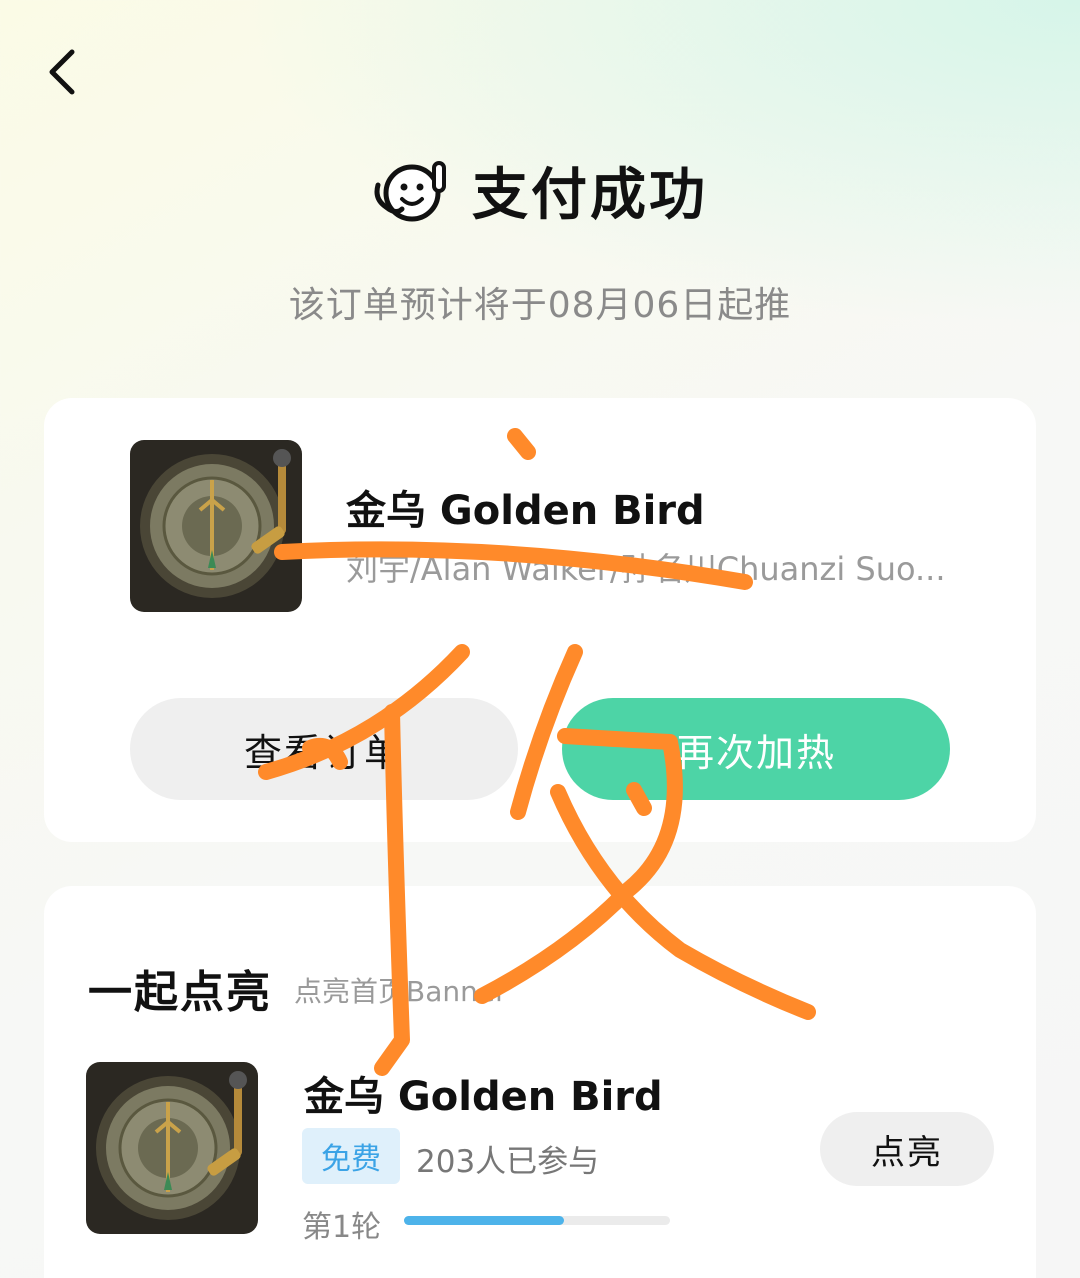 This screenshot has height=1278, width=1080. I want to click on round-label: 第1轮, so click(342, 1227).